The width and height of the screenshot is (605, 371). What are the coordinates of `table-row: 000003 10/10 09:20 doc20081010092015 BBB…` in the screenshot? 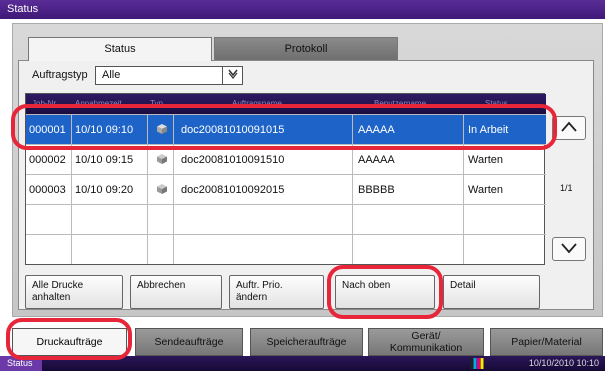 It's located at (286, 189).